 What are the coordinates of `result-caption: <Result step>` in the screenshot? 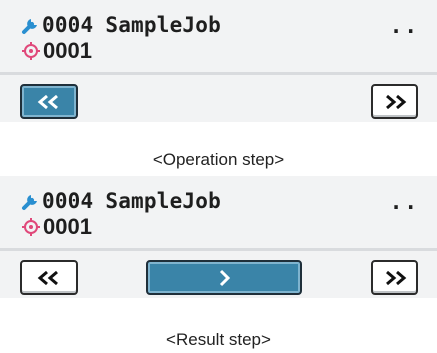 It's located at (218, 339).